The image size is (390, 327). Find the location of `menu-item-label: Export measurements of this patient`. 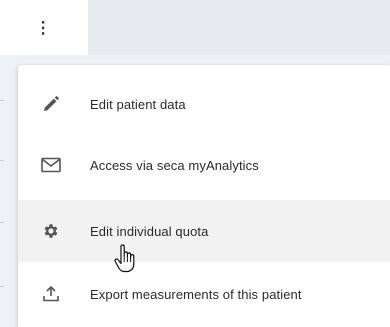

menu-item-label: Export measurements of this patient is located at coordinates (196, 294).